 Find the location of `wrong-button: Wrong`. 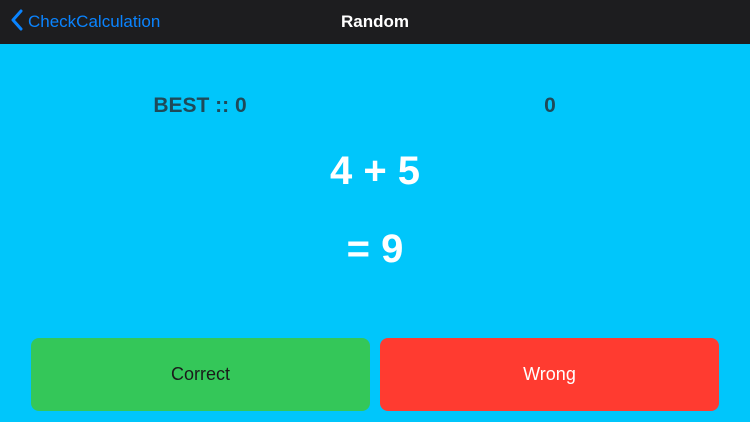

wrong-button: Wrong is located at coordinates (549, 374).